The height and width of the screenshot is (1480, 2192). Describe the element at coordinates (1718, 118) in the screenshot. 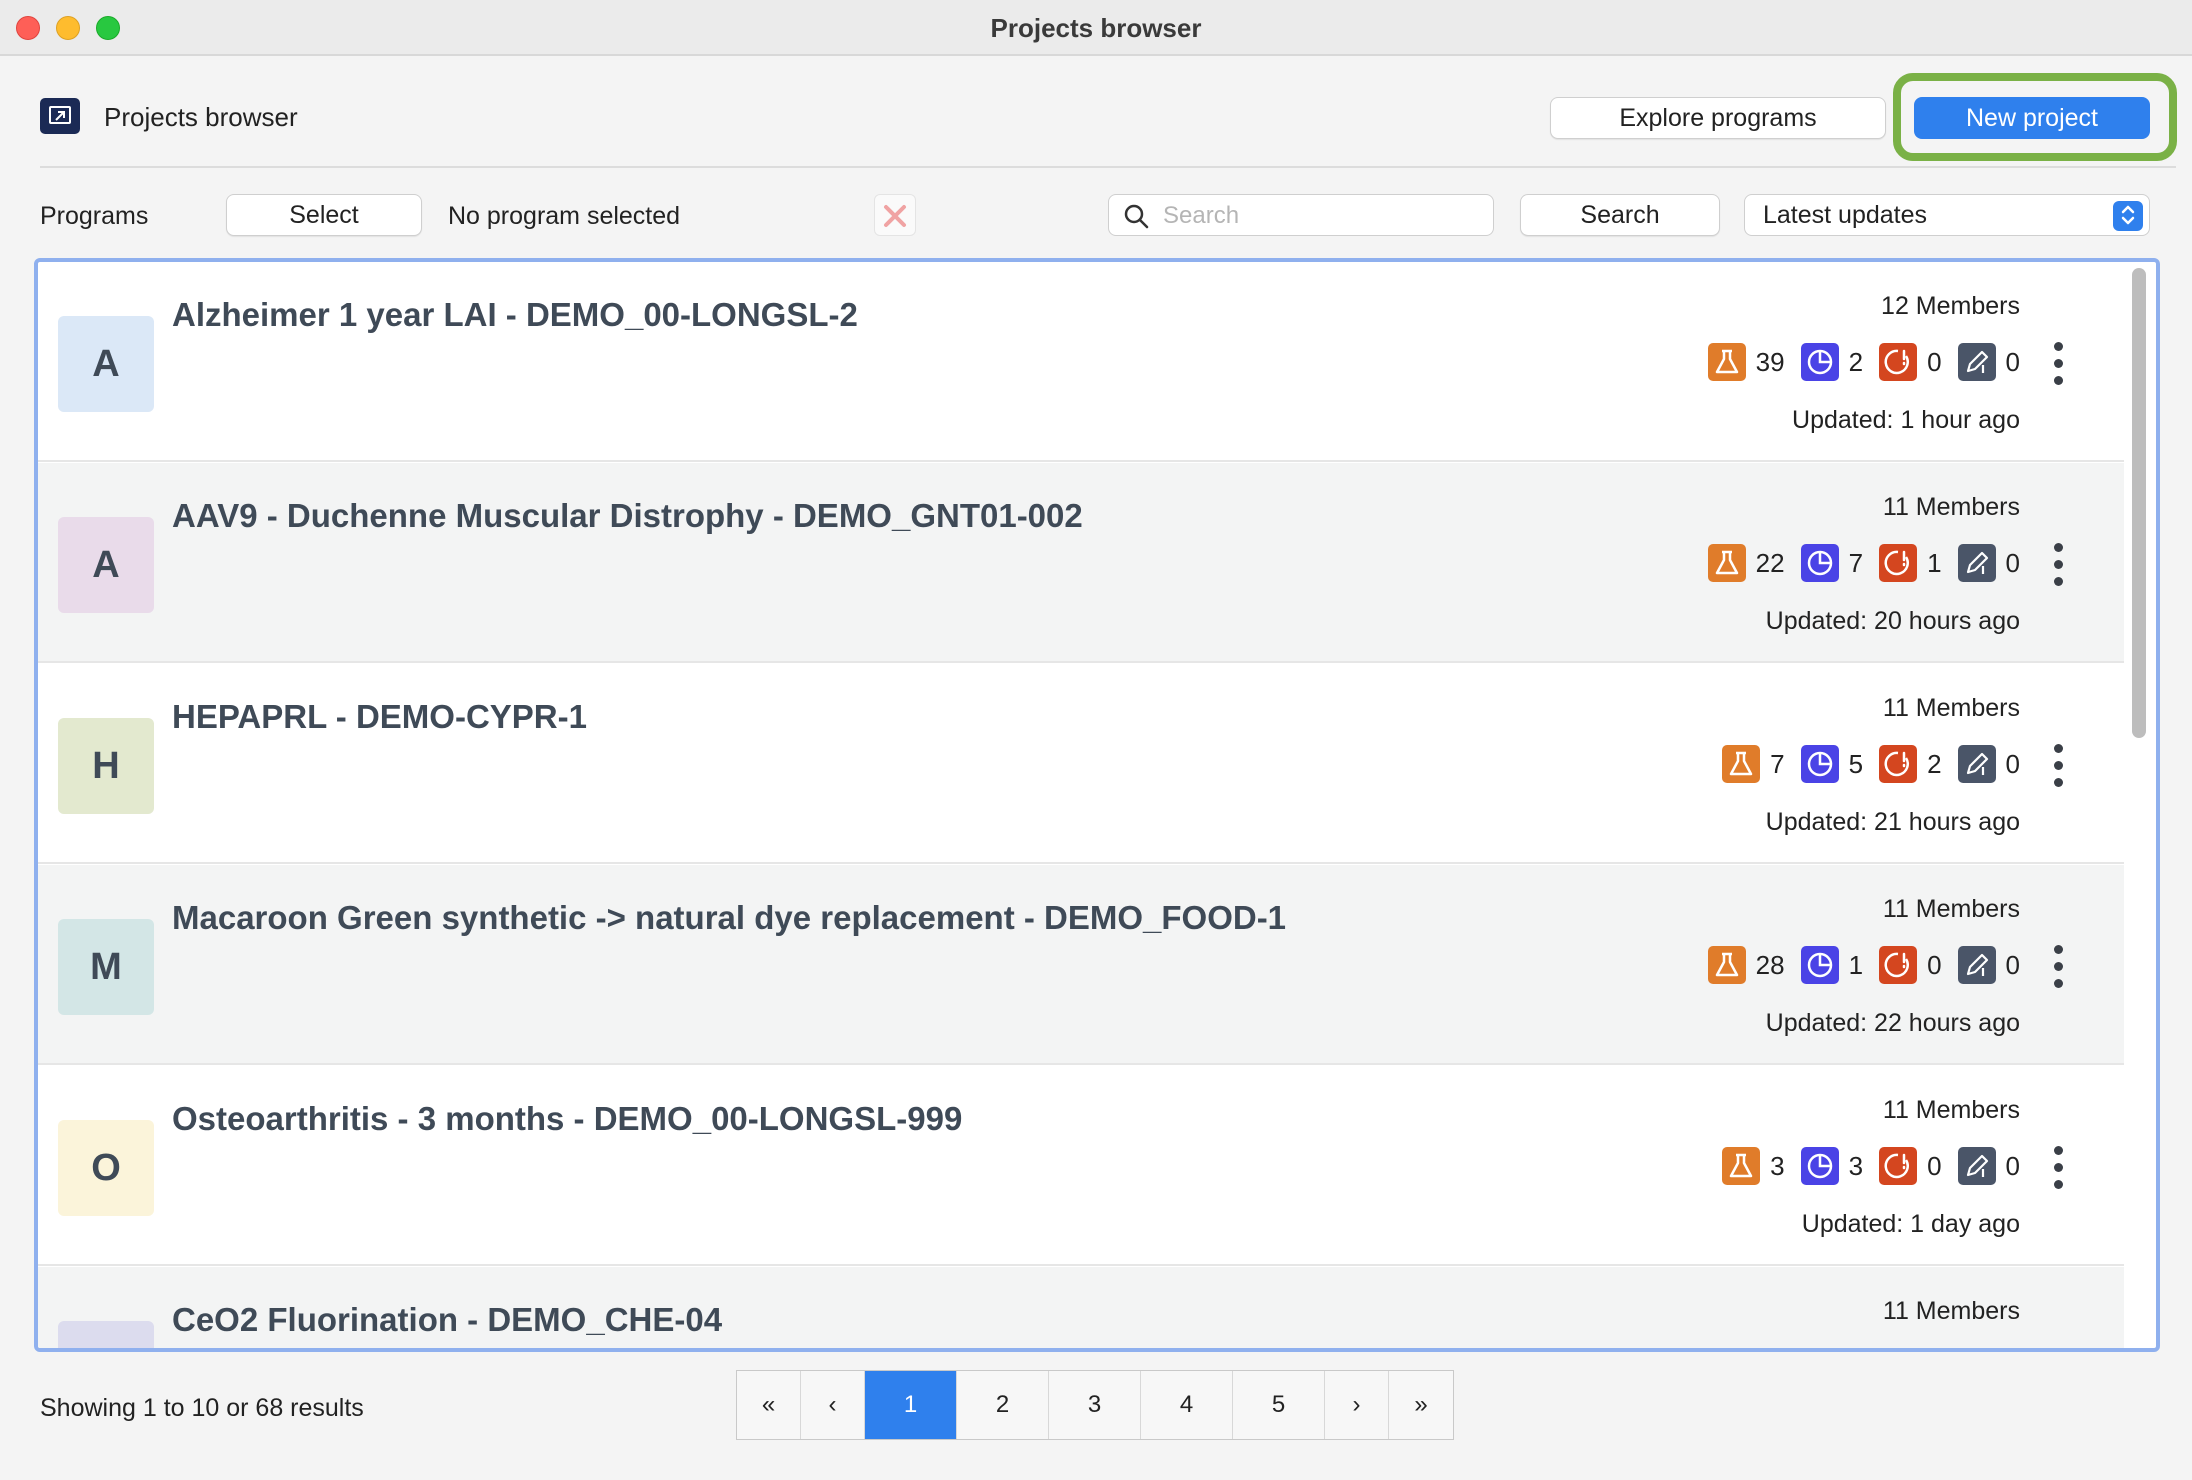

I see `explore-programs-button: Explore programs` at that location.